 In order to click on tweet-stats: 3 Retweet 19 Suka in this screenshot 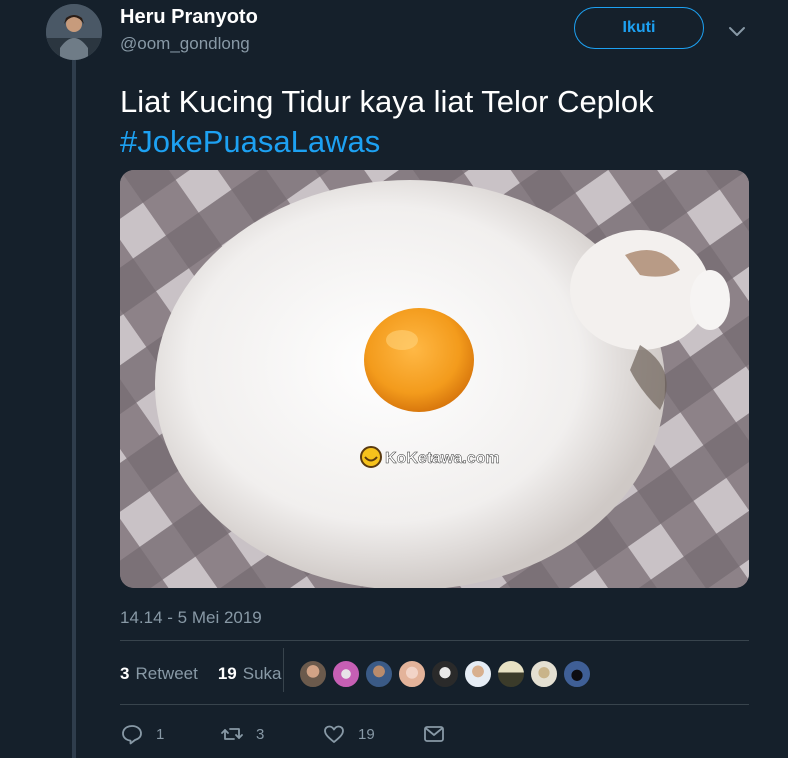, I will do `click(201, 674)`.